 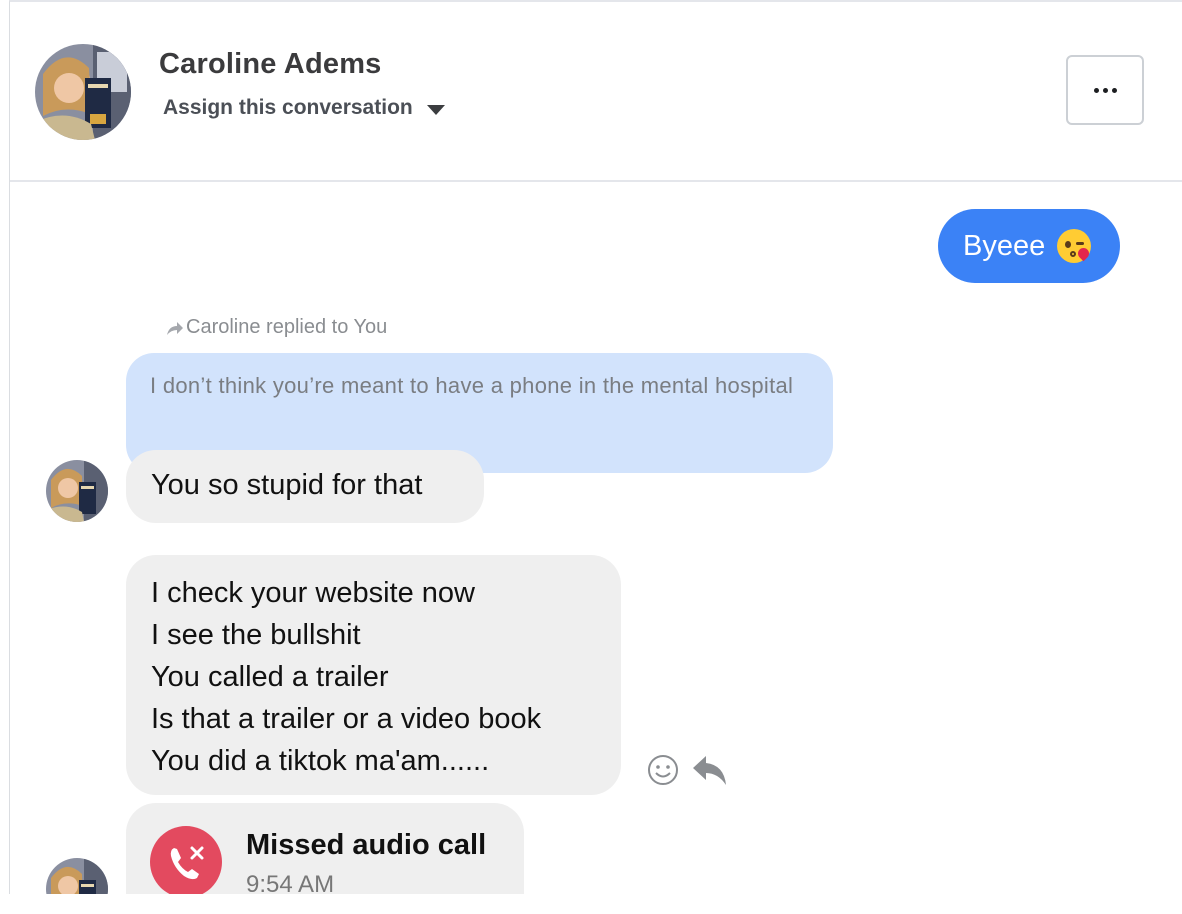 What do you see at coordinates (1074, 246) in the screenshot?
I see `kissing-wink-heart-emoji-icon` at bounding box center [1074, 246].